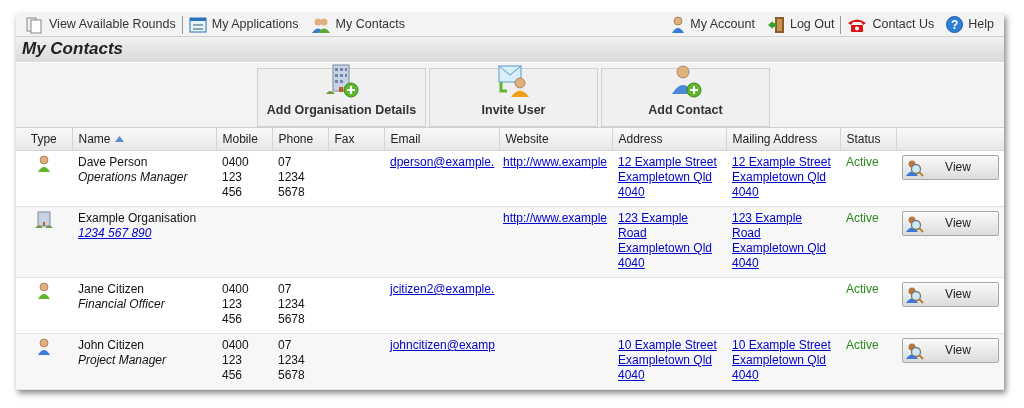  Describe the element at coordinates (891, 25) in the screenshot. I see `nav-link: Contact Us` at that location.